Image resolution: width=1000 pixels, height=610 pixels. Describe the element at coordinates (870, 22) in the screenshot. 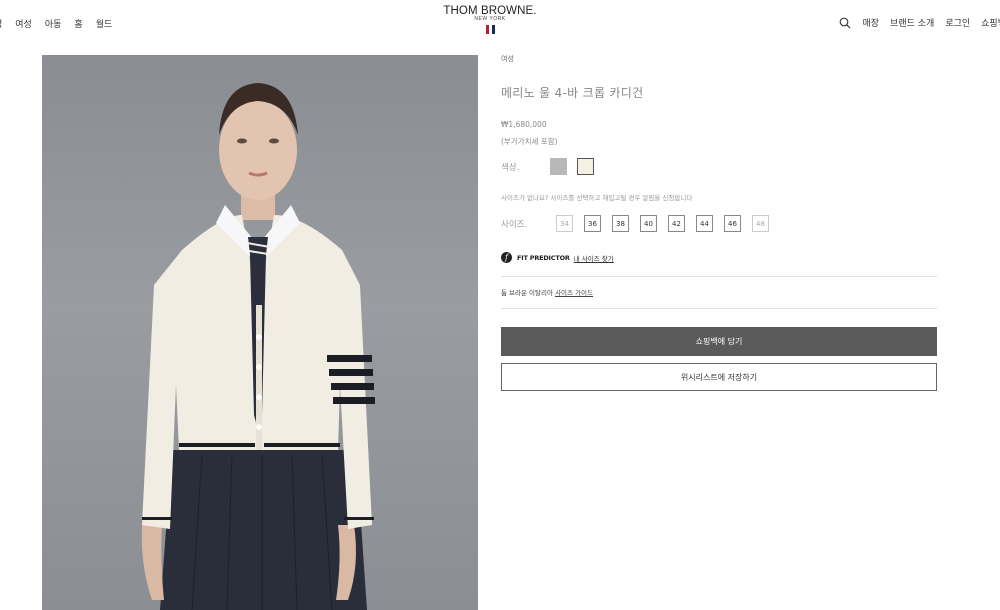

I see `nav-stores-link: 매장` at that location.